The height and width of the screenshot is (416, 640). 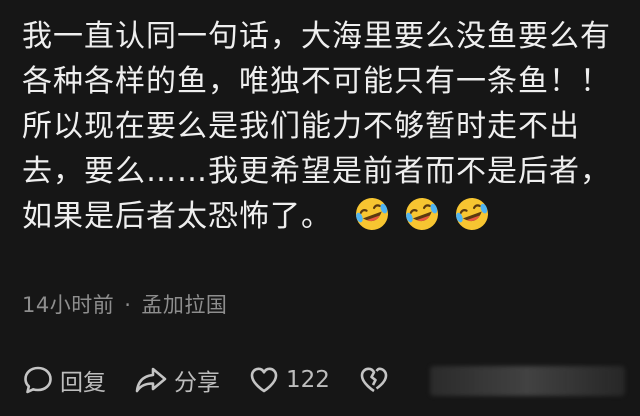 I want to click on heart-icon, so click(x=264, y=380).